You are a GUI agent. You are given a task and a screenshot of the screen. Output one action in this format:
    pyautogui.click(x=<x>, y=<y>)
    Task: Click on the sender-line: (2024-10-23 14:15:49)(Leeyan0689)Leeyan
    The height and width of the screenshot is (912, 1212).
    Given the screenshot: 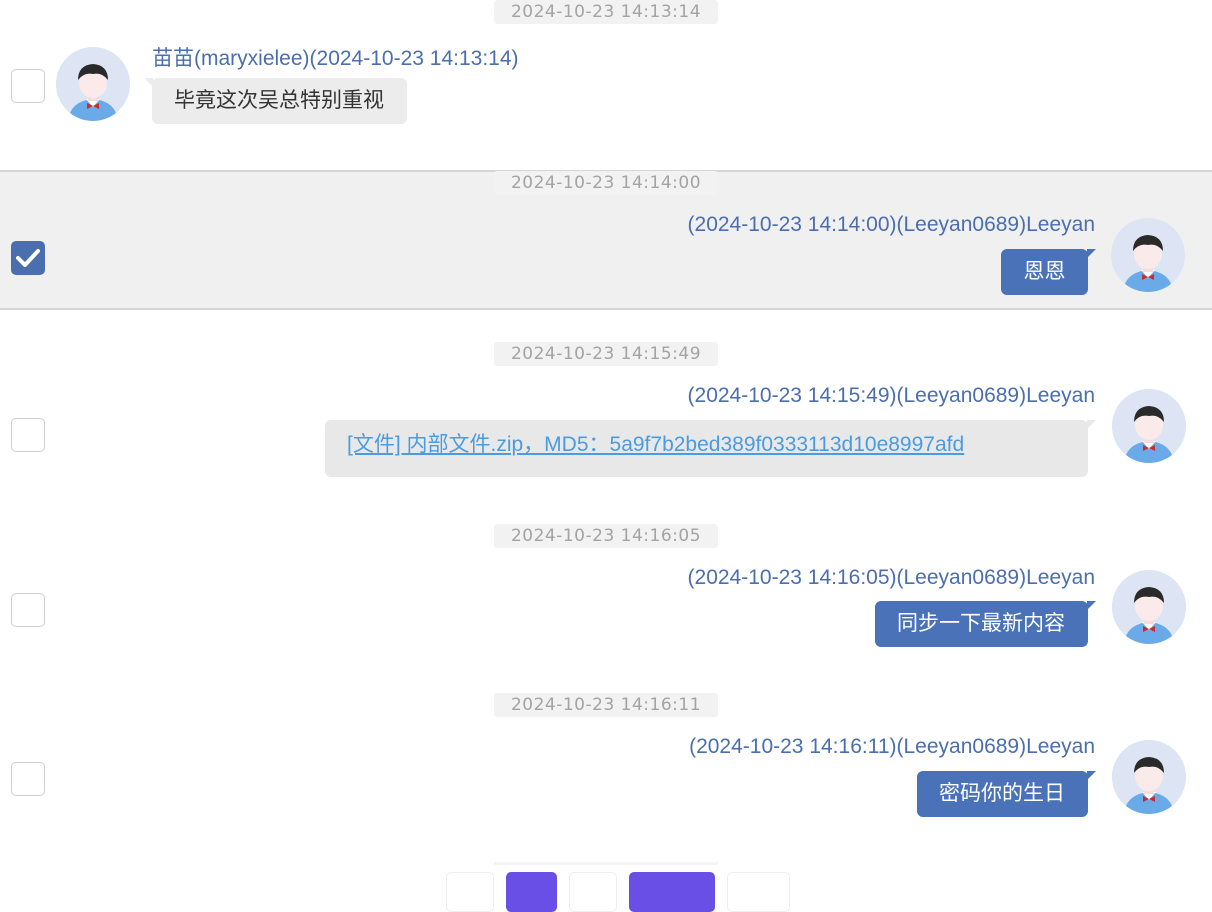 What is the action you would take?
    pyautogui.click(x=891, y=395)
    